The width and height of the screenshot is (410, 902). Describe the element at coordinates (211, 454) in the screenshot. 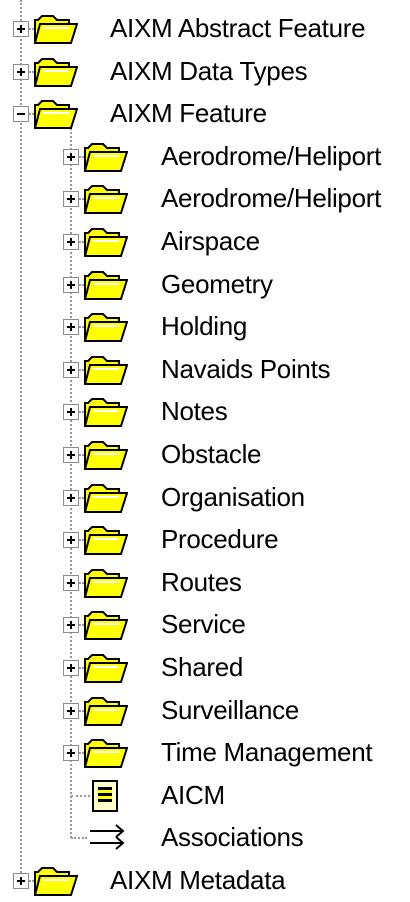

I see `tree-item-label: Obstacle` at that location.